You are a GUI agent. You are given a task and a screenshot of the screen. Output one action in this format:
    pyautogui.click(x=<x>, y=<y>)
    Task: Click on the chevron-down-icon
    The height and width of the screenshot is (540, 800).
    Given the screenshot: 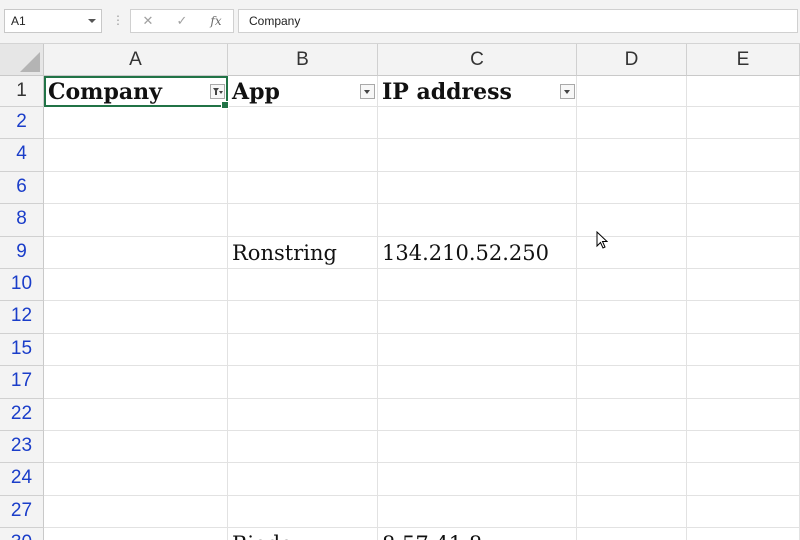 What is the action you would take?
    pyautogui.click(x=92, y=21)
    